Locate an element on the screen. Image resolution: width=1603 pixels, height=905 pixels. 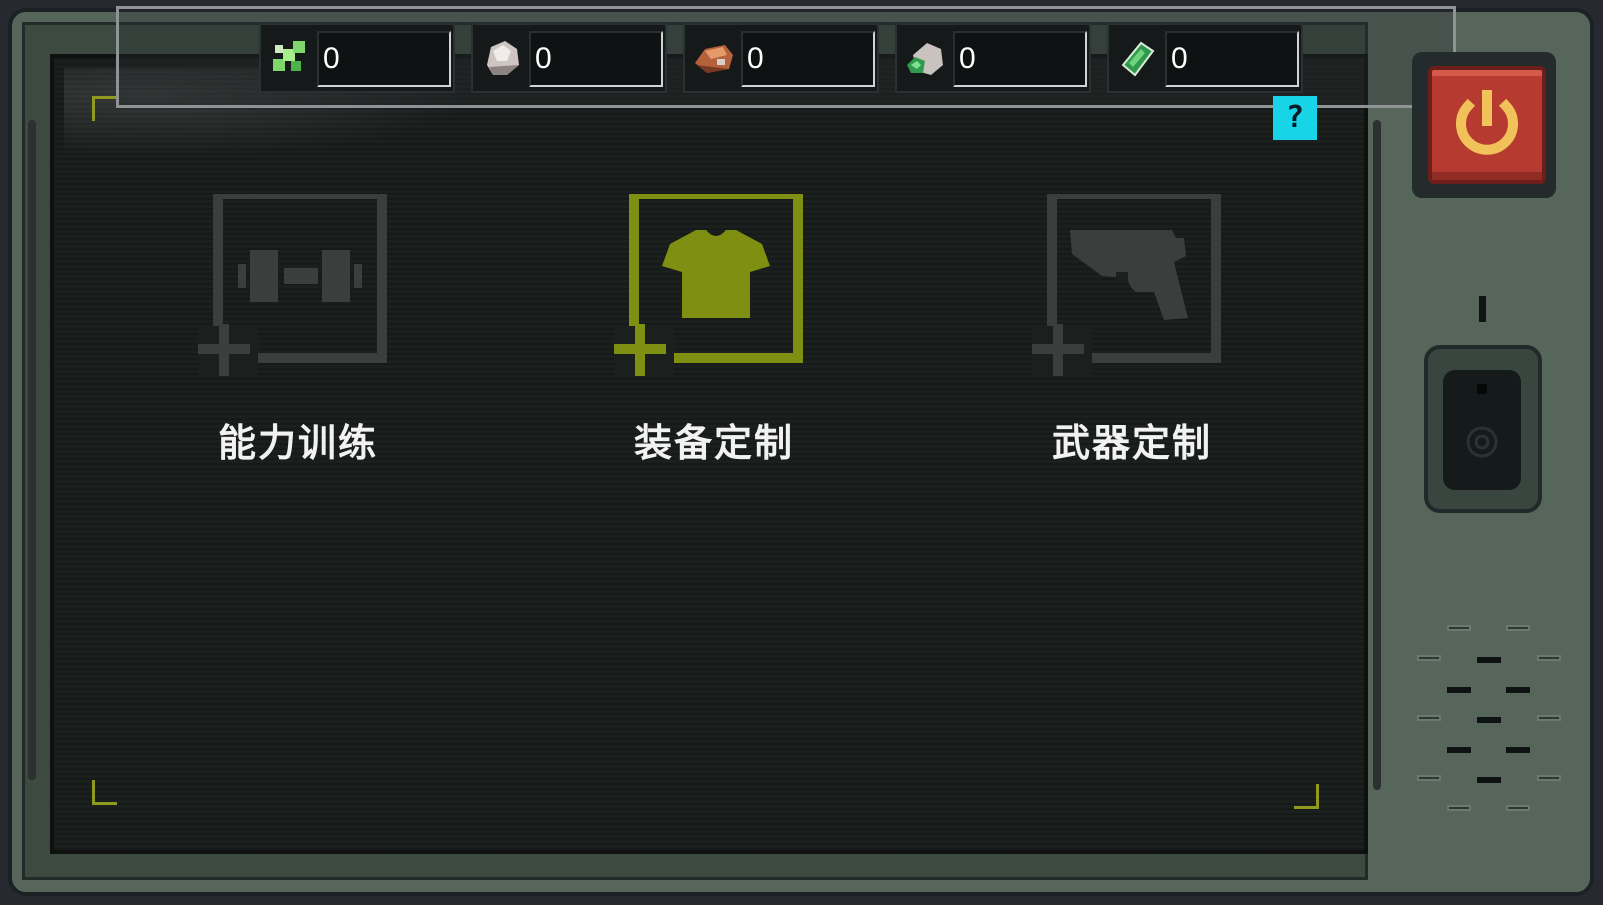
power-icon is located at coordinates (1487, 122).